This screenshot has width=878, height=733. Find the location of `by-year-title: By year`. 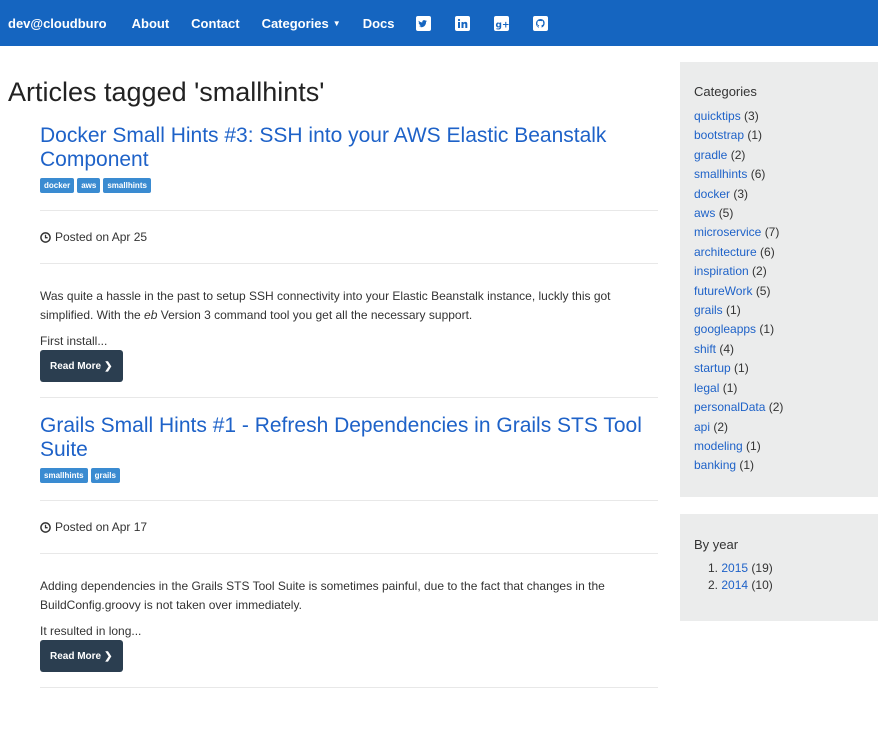

by-year-title: By year is located at coordinates (716, 544).